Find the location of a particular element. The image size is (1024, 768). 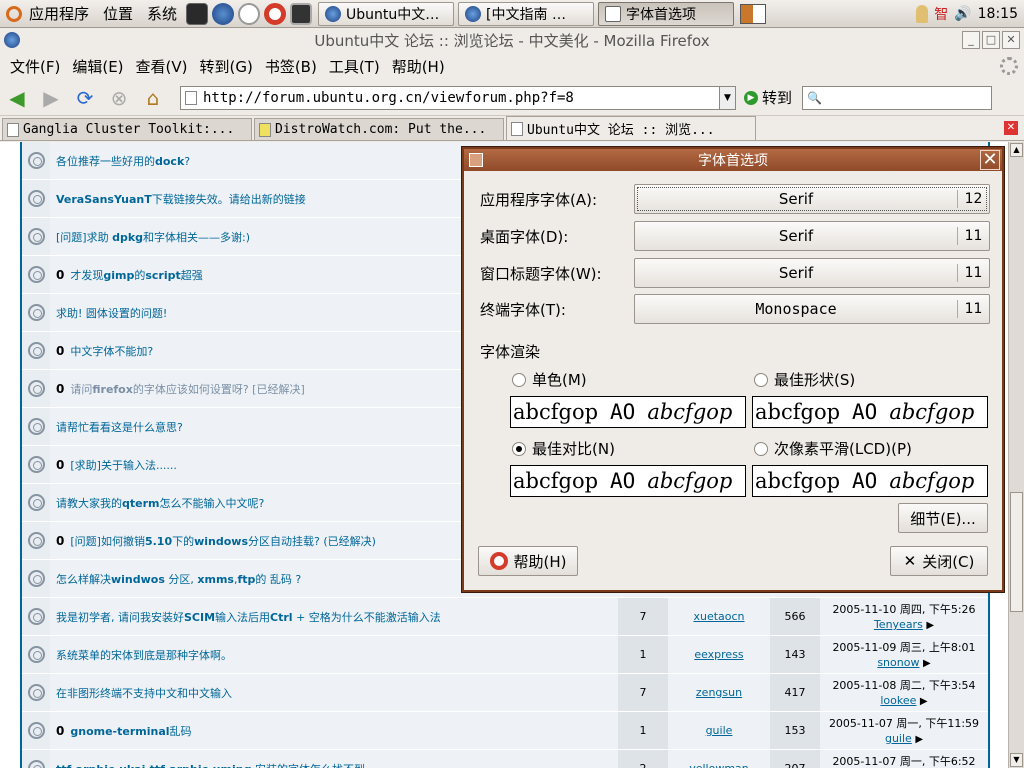

firefox-launcher-icon is located at coordinates (223, 13).